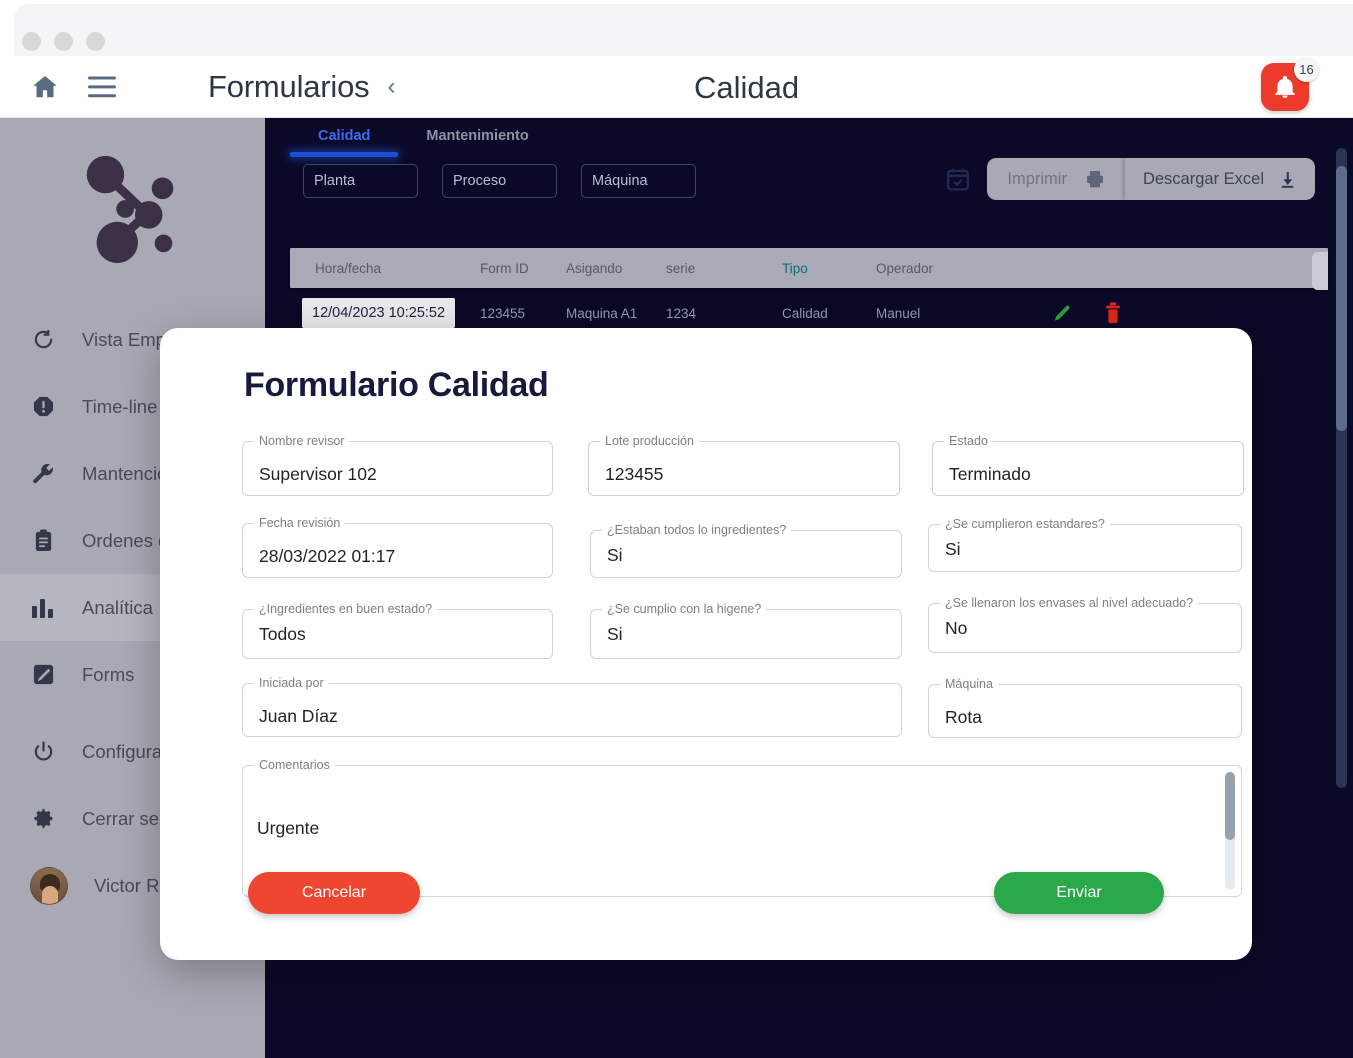 The image size is (1353, 1058). Describe the element at coordinates (108, 674) in the screenshot. I see `sidebar-item-label: Forms` at that location.